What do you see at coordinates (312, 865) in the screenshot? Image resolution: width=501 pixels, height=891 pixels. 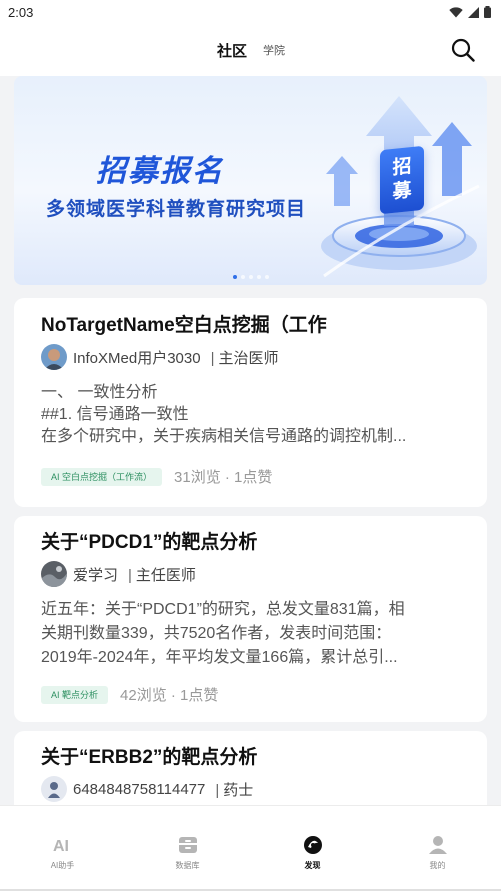 I see `nav-label: 发现` at bounding box center [312, 865].